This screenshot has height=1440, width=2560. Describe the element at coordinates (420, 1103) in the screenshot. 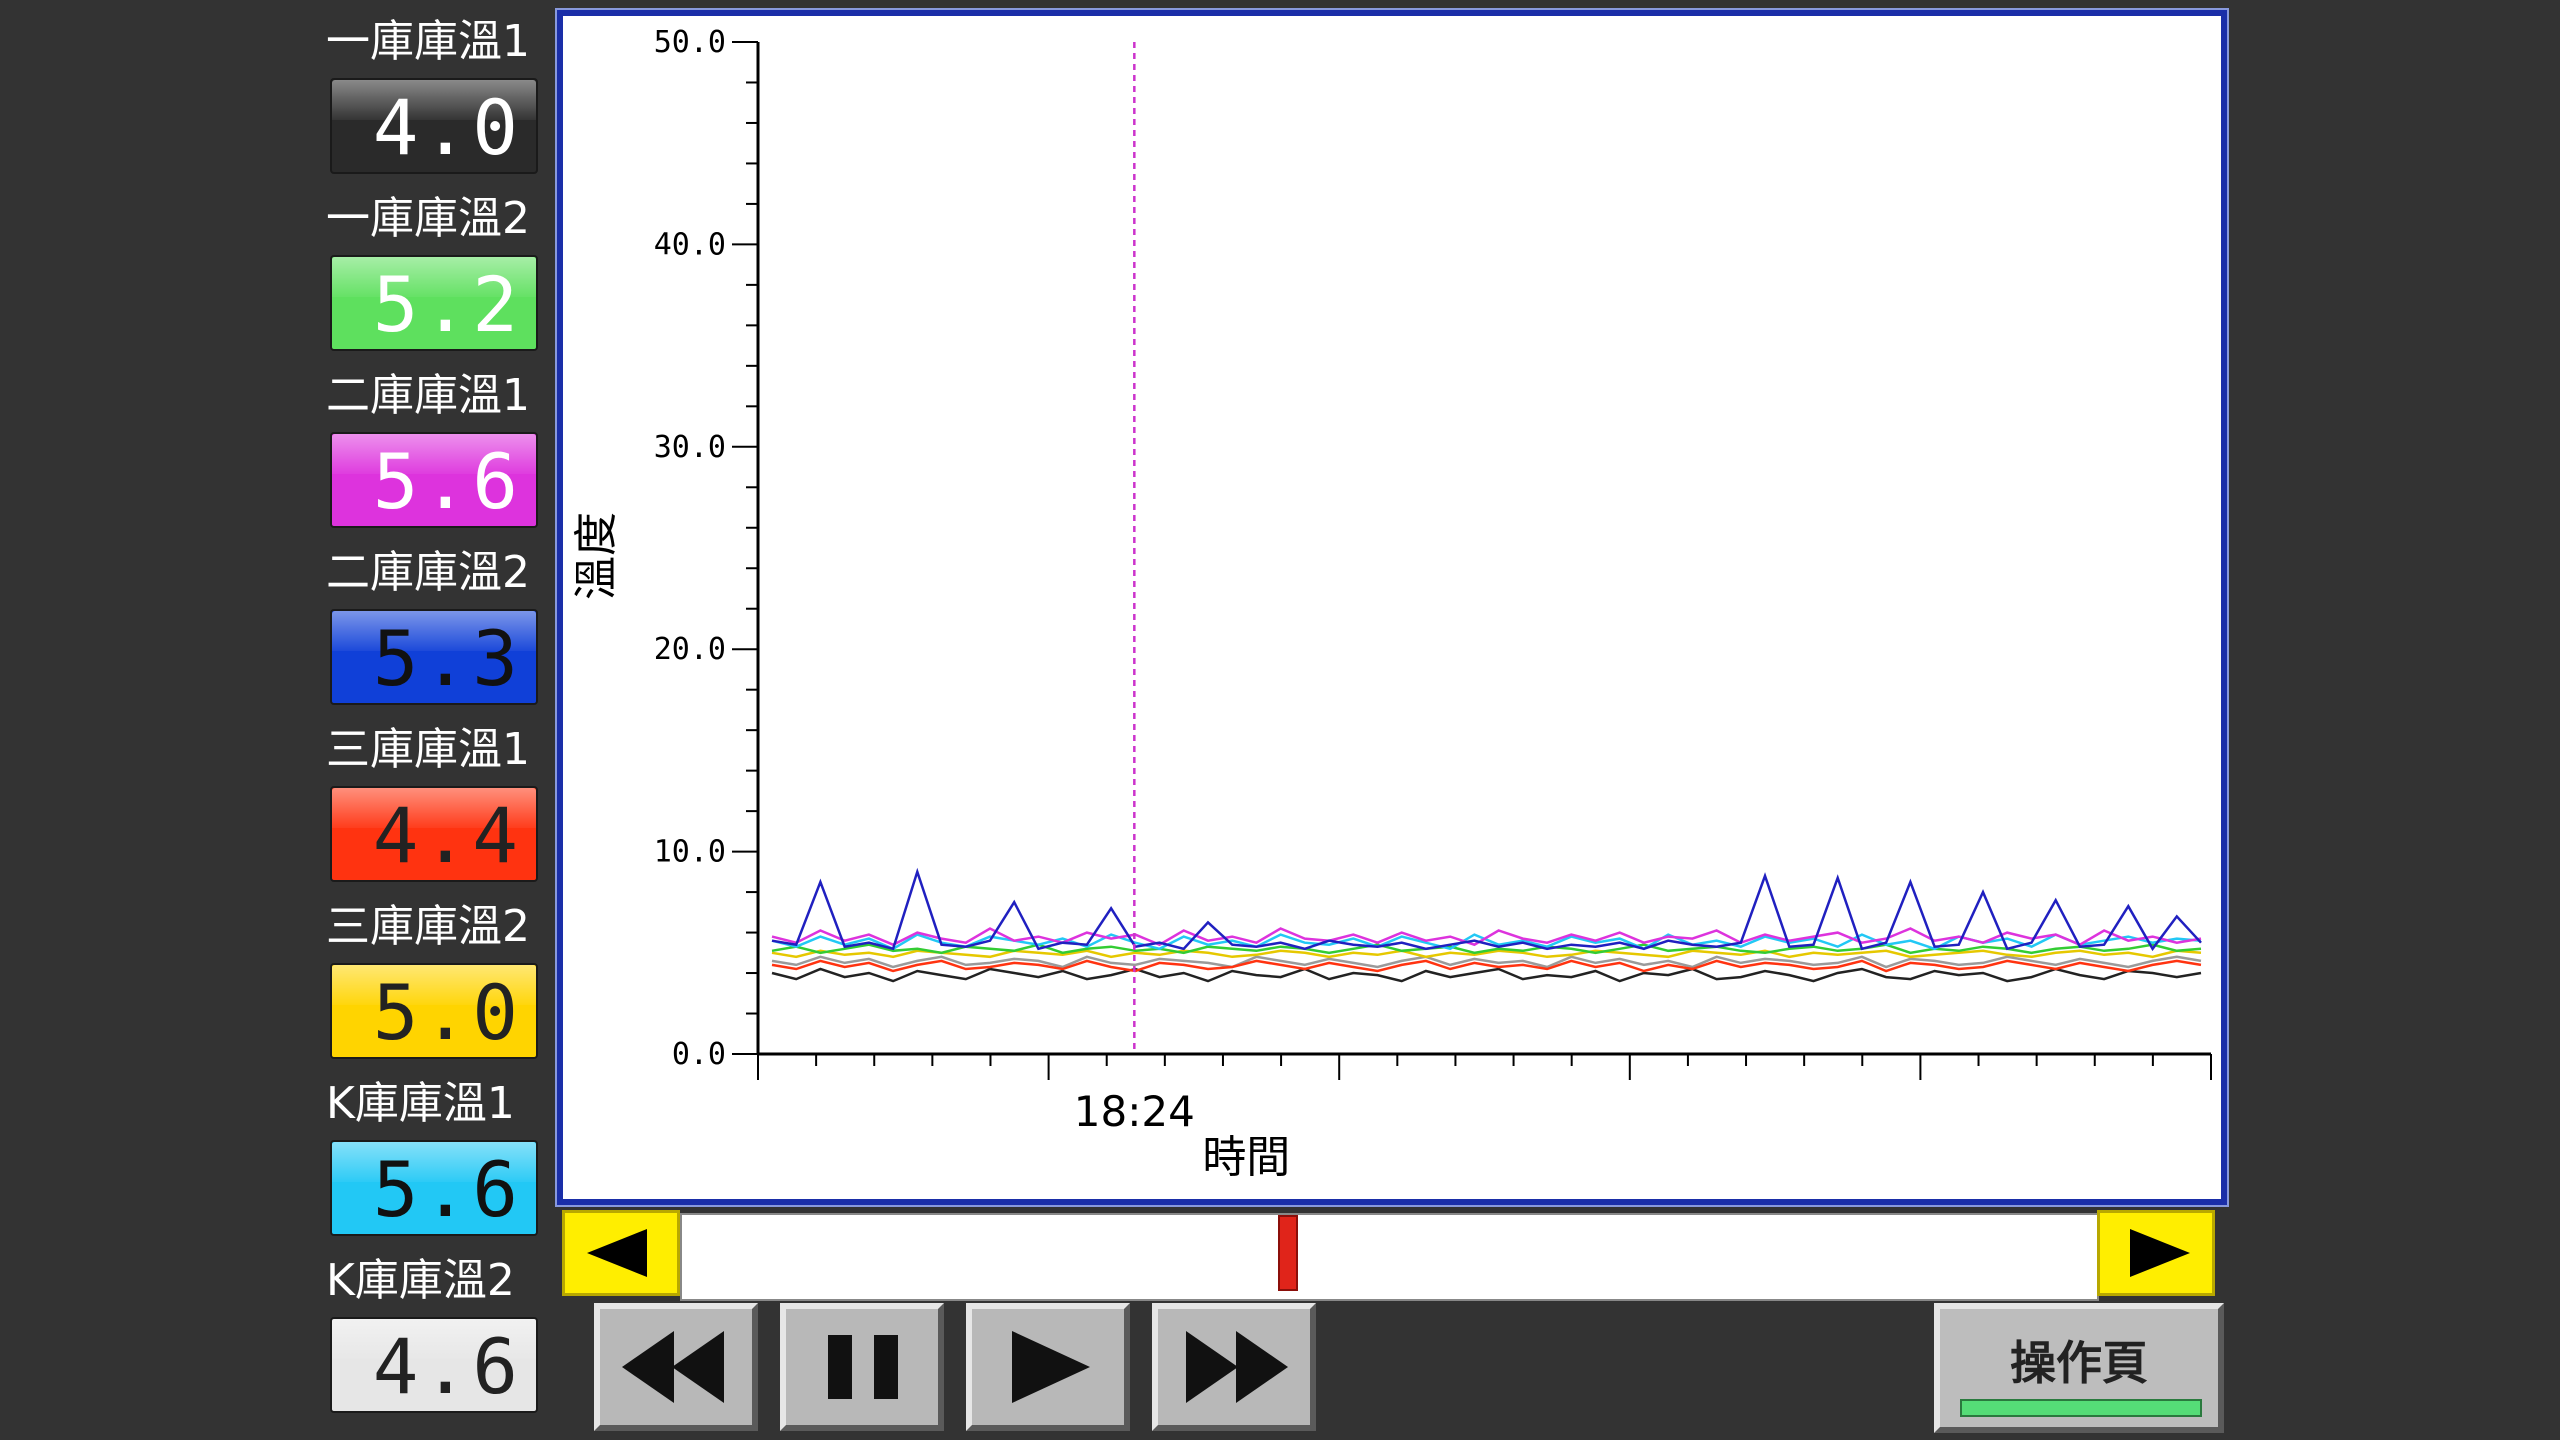

I see `sensor-label: K庫庫溫1` at that location.